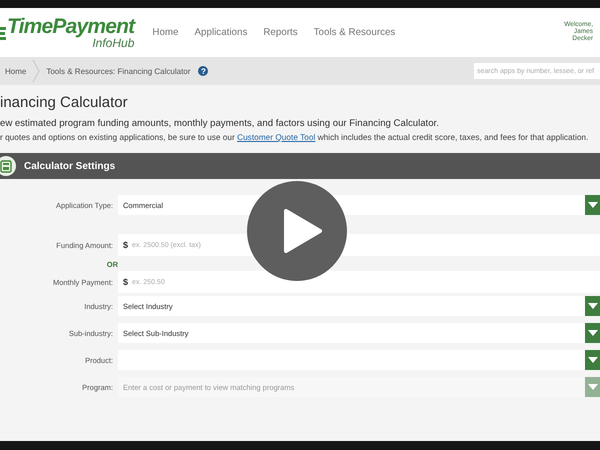 The width and height of the screenshot is (600, 450). Describe the element at coordinates (203, 71) in the screenshot. I see `help-icon: ?` at that location.